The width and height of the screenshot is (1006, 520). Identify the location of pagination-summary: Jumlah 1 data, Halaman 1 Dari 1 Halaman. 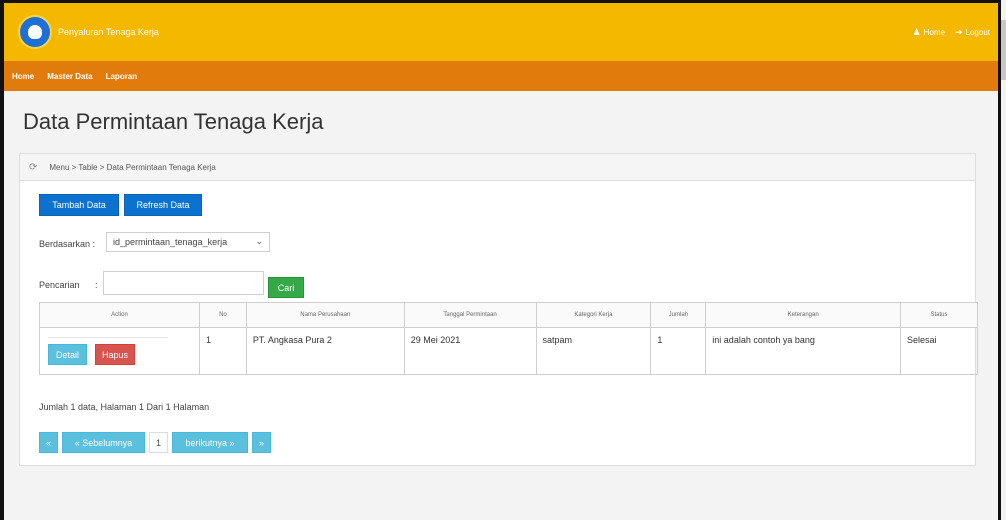
(124, 407).